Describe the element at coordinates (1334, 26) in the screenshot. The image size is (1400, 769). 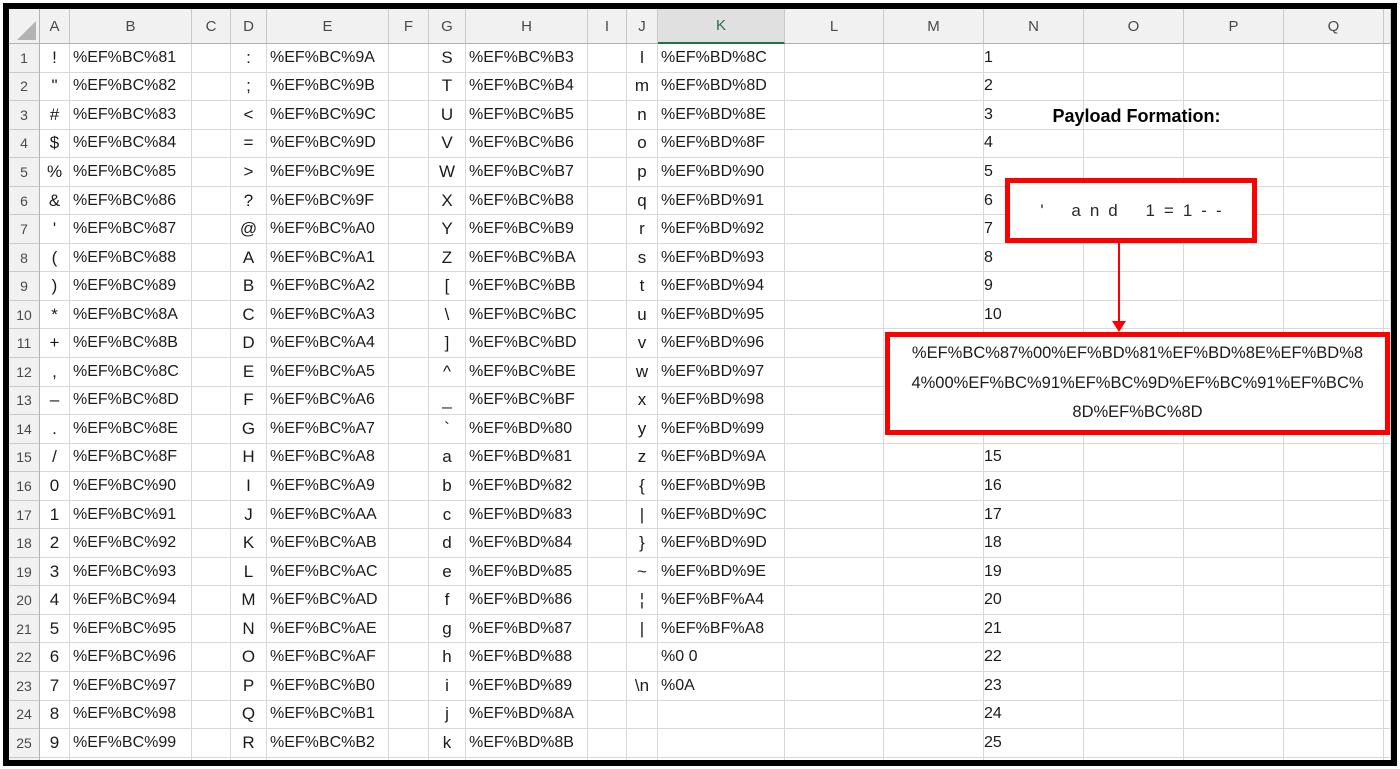
I see `col-header-Q: Q` at that location.